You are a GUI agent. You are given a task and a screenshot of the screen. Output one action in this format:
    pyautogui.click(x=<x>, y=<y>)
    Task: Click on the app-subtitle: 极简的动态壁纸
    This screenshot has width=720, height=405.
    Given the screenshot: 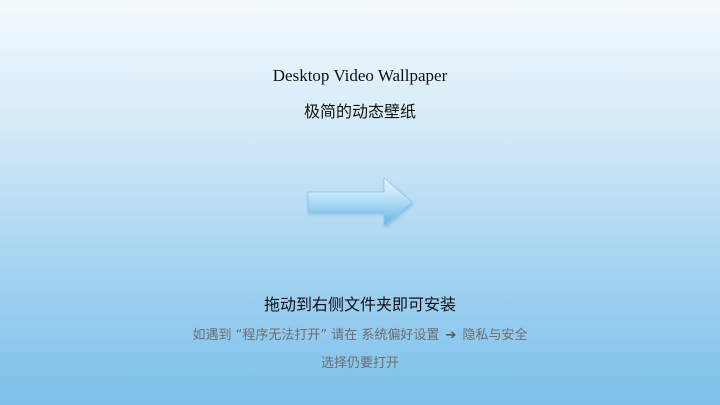 What is the action you would take?
    pyautogui.click(x=359, y=111)
    